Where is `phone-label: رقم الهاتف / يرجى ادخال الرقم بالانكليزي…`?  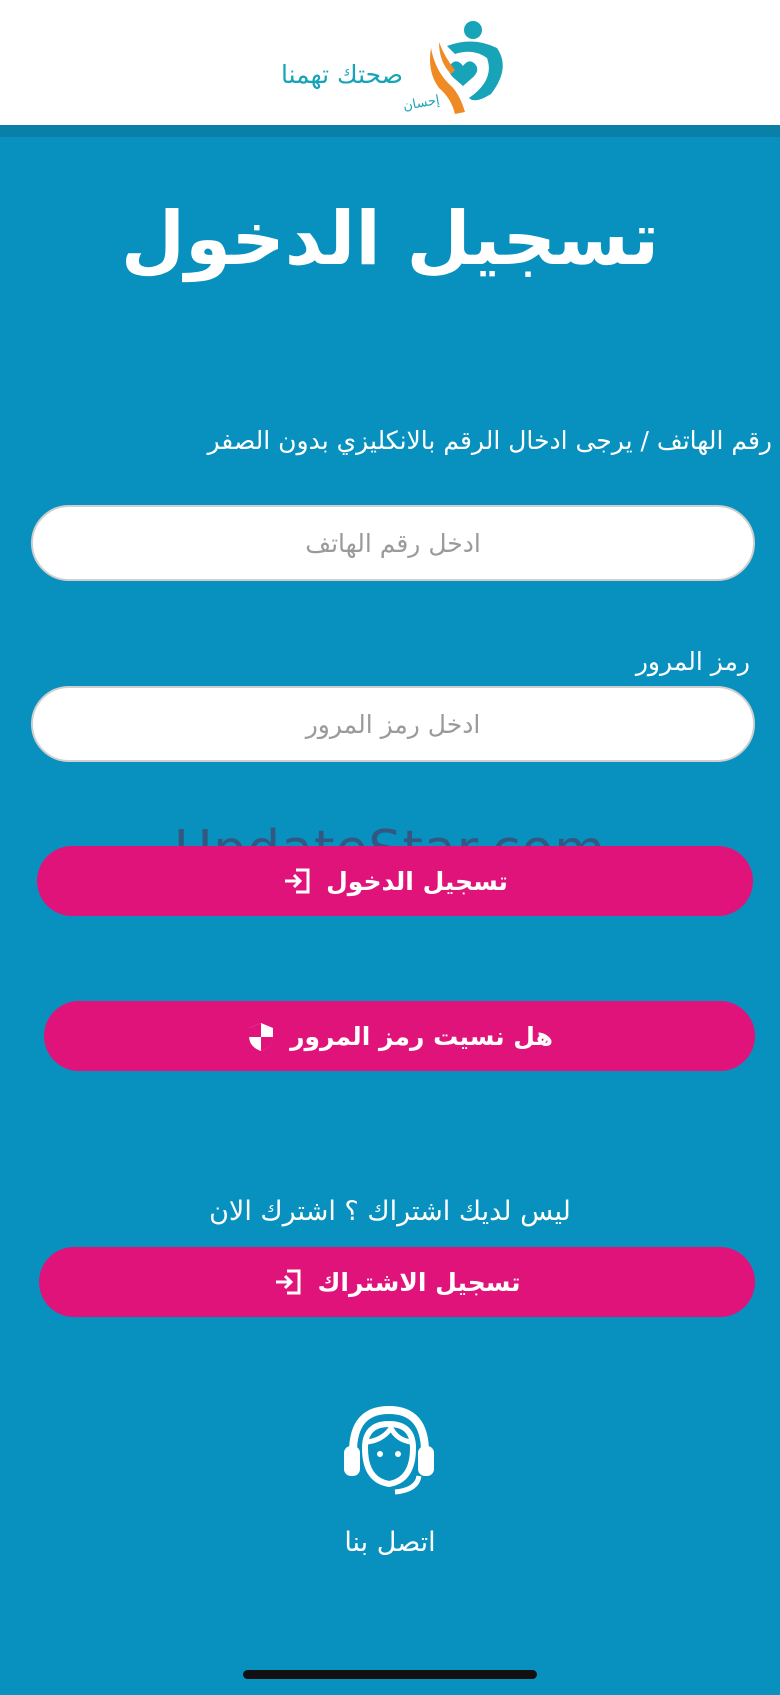
phone-label: رقم الهاتف / يرجى ادخال الرقم بالانكليزي… is located at coordinates (489, 440).